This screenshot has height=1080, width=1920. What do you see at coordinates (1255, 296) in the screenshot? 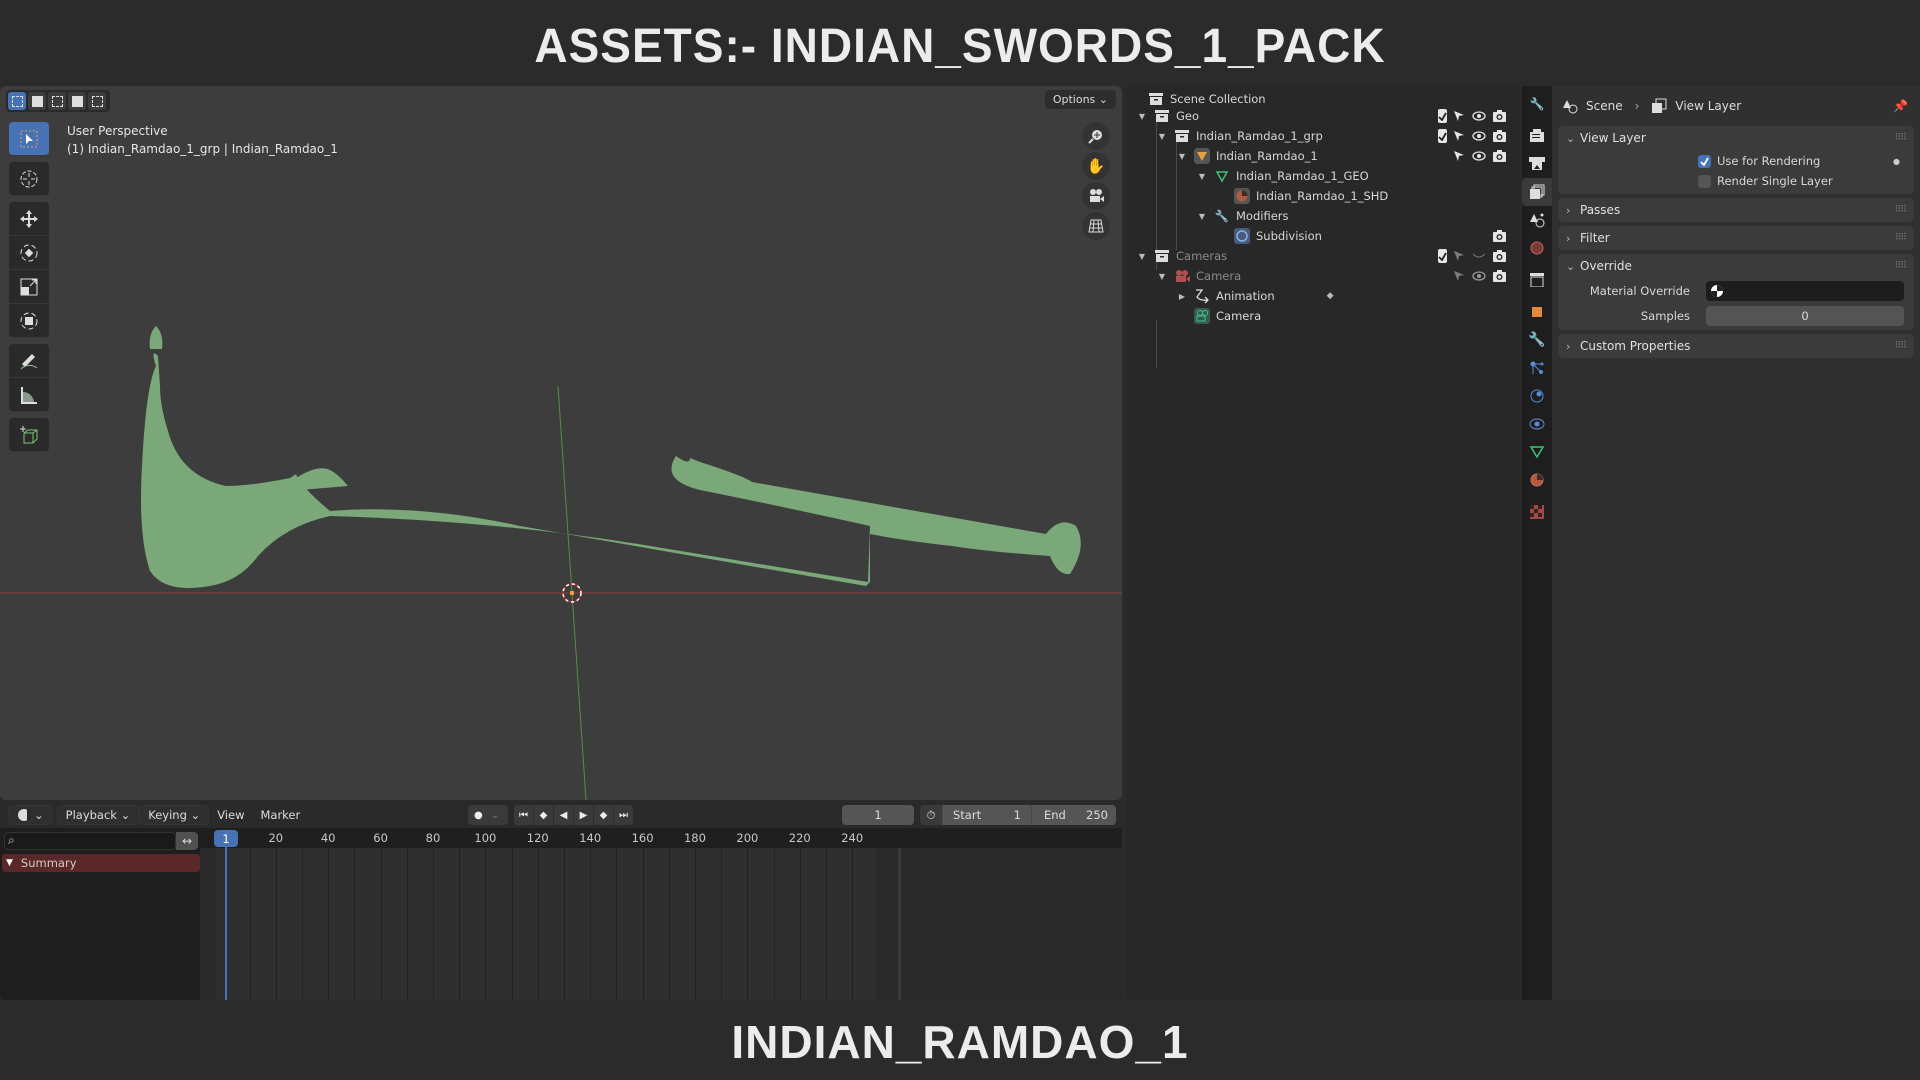
I see `outliner-item: ▶ Animation ◆` at bounding box center [1255, 296].